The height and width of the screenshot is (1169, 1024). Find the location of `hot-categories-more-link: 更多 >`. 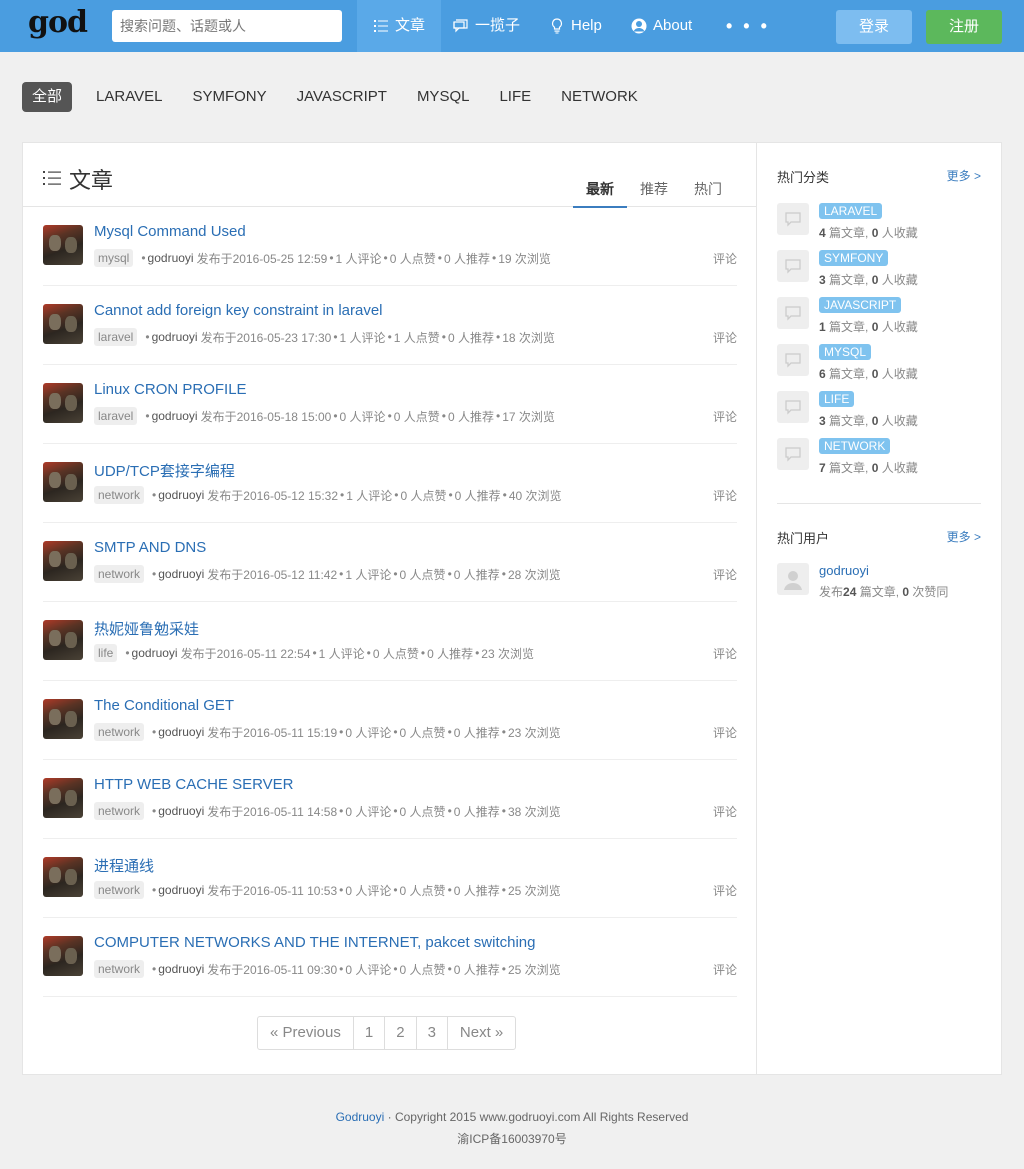

hot-categories-more-link: 更多 > is located at coordinates (964, 176).